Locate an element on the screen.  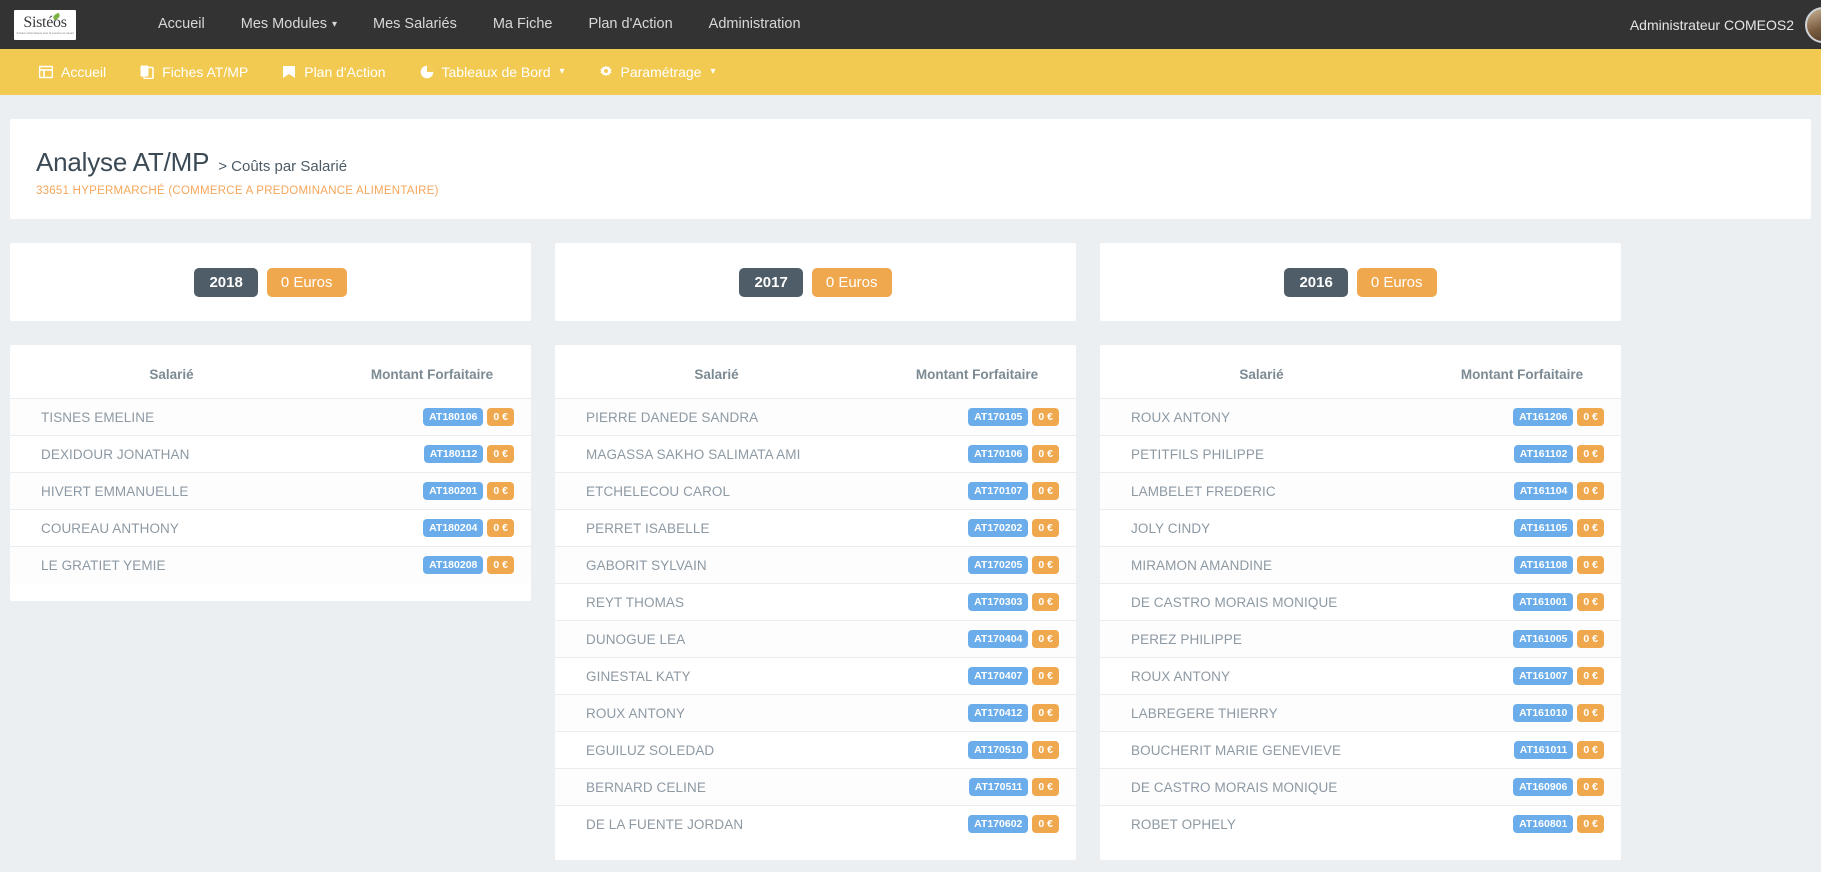
at-code-badge: AT161011 is located at coordinates (1543, 750).